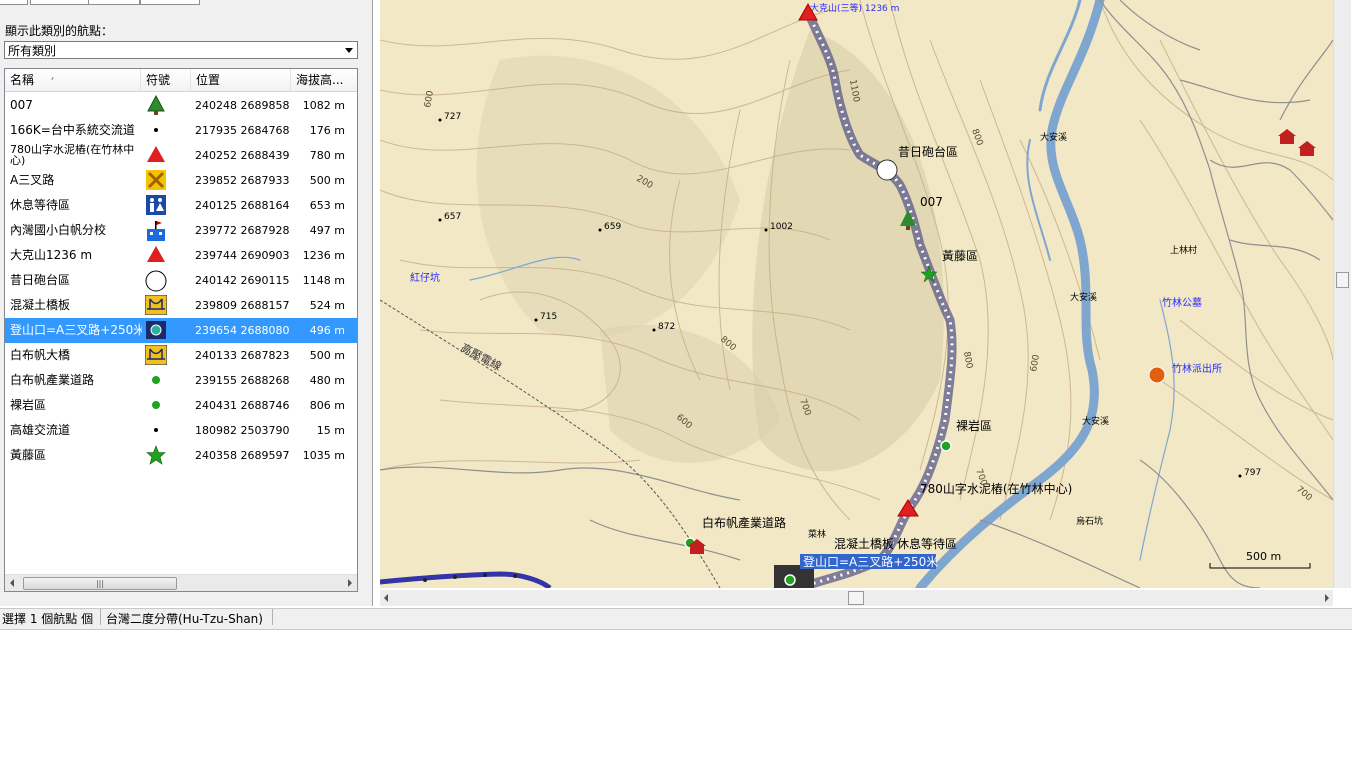 The height and width of the screenshot is (768, 1366). What do you see at coordinates (32, 180) in the screenshot?
I see `waypoint-name: A三叉路` at bounding box center [32, 180].